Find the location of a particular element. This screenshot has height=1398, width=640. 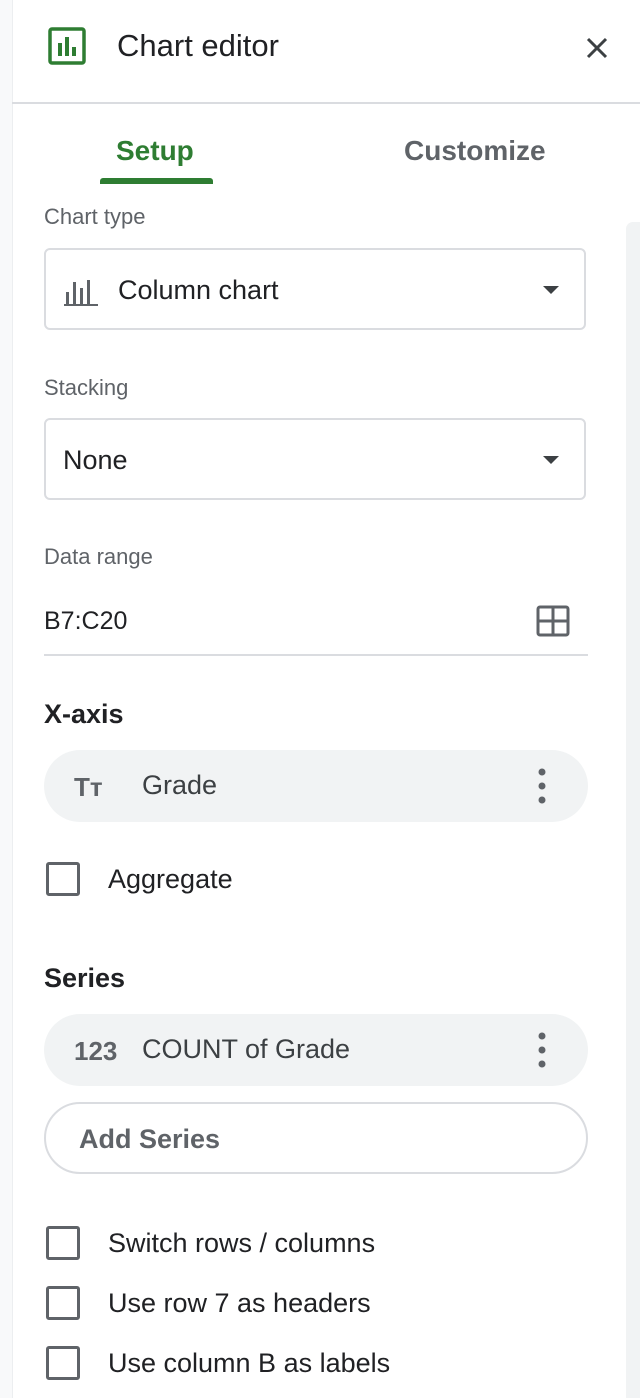

stacking-label: Stacking is located at coordinates (86, 387).